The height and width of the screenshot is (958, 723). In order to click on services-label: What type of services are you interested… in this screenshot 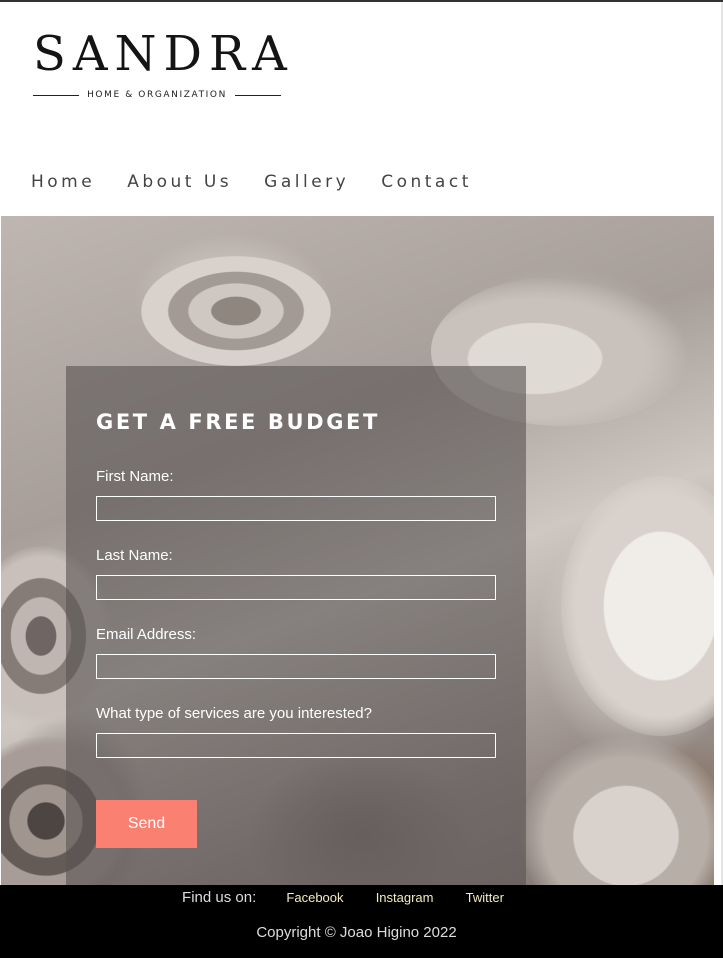, I will do `click(234, 713)`.